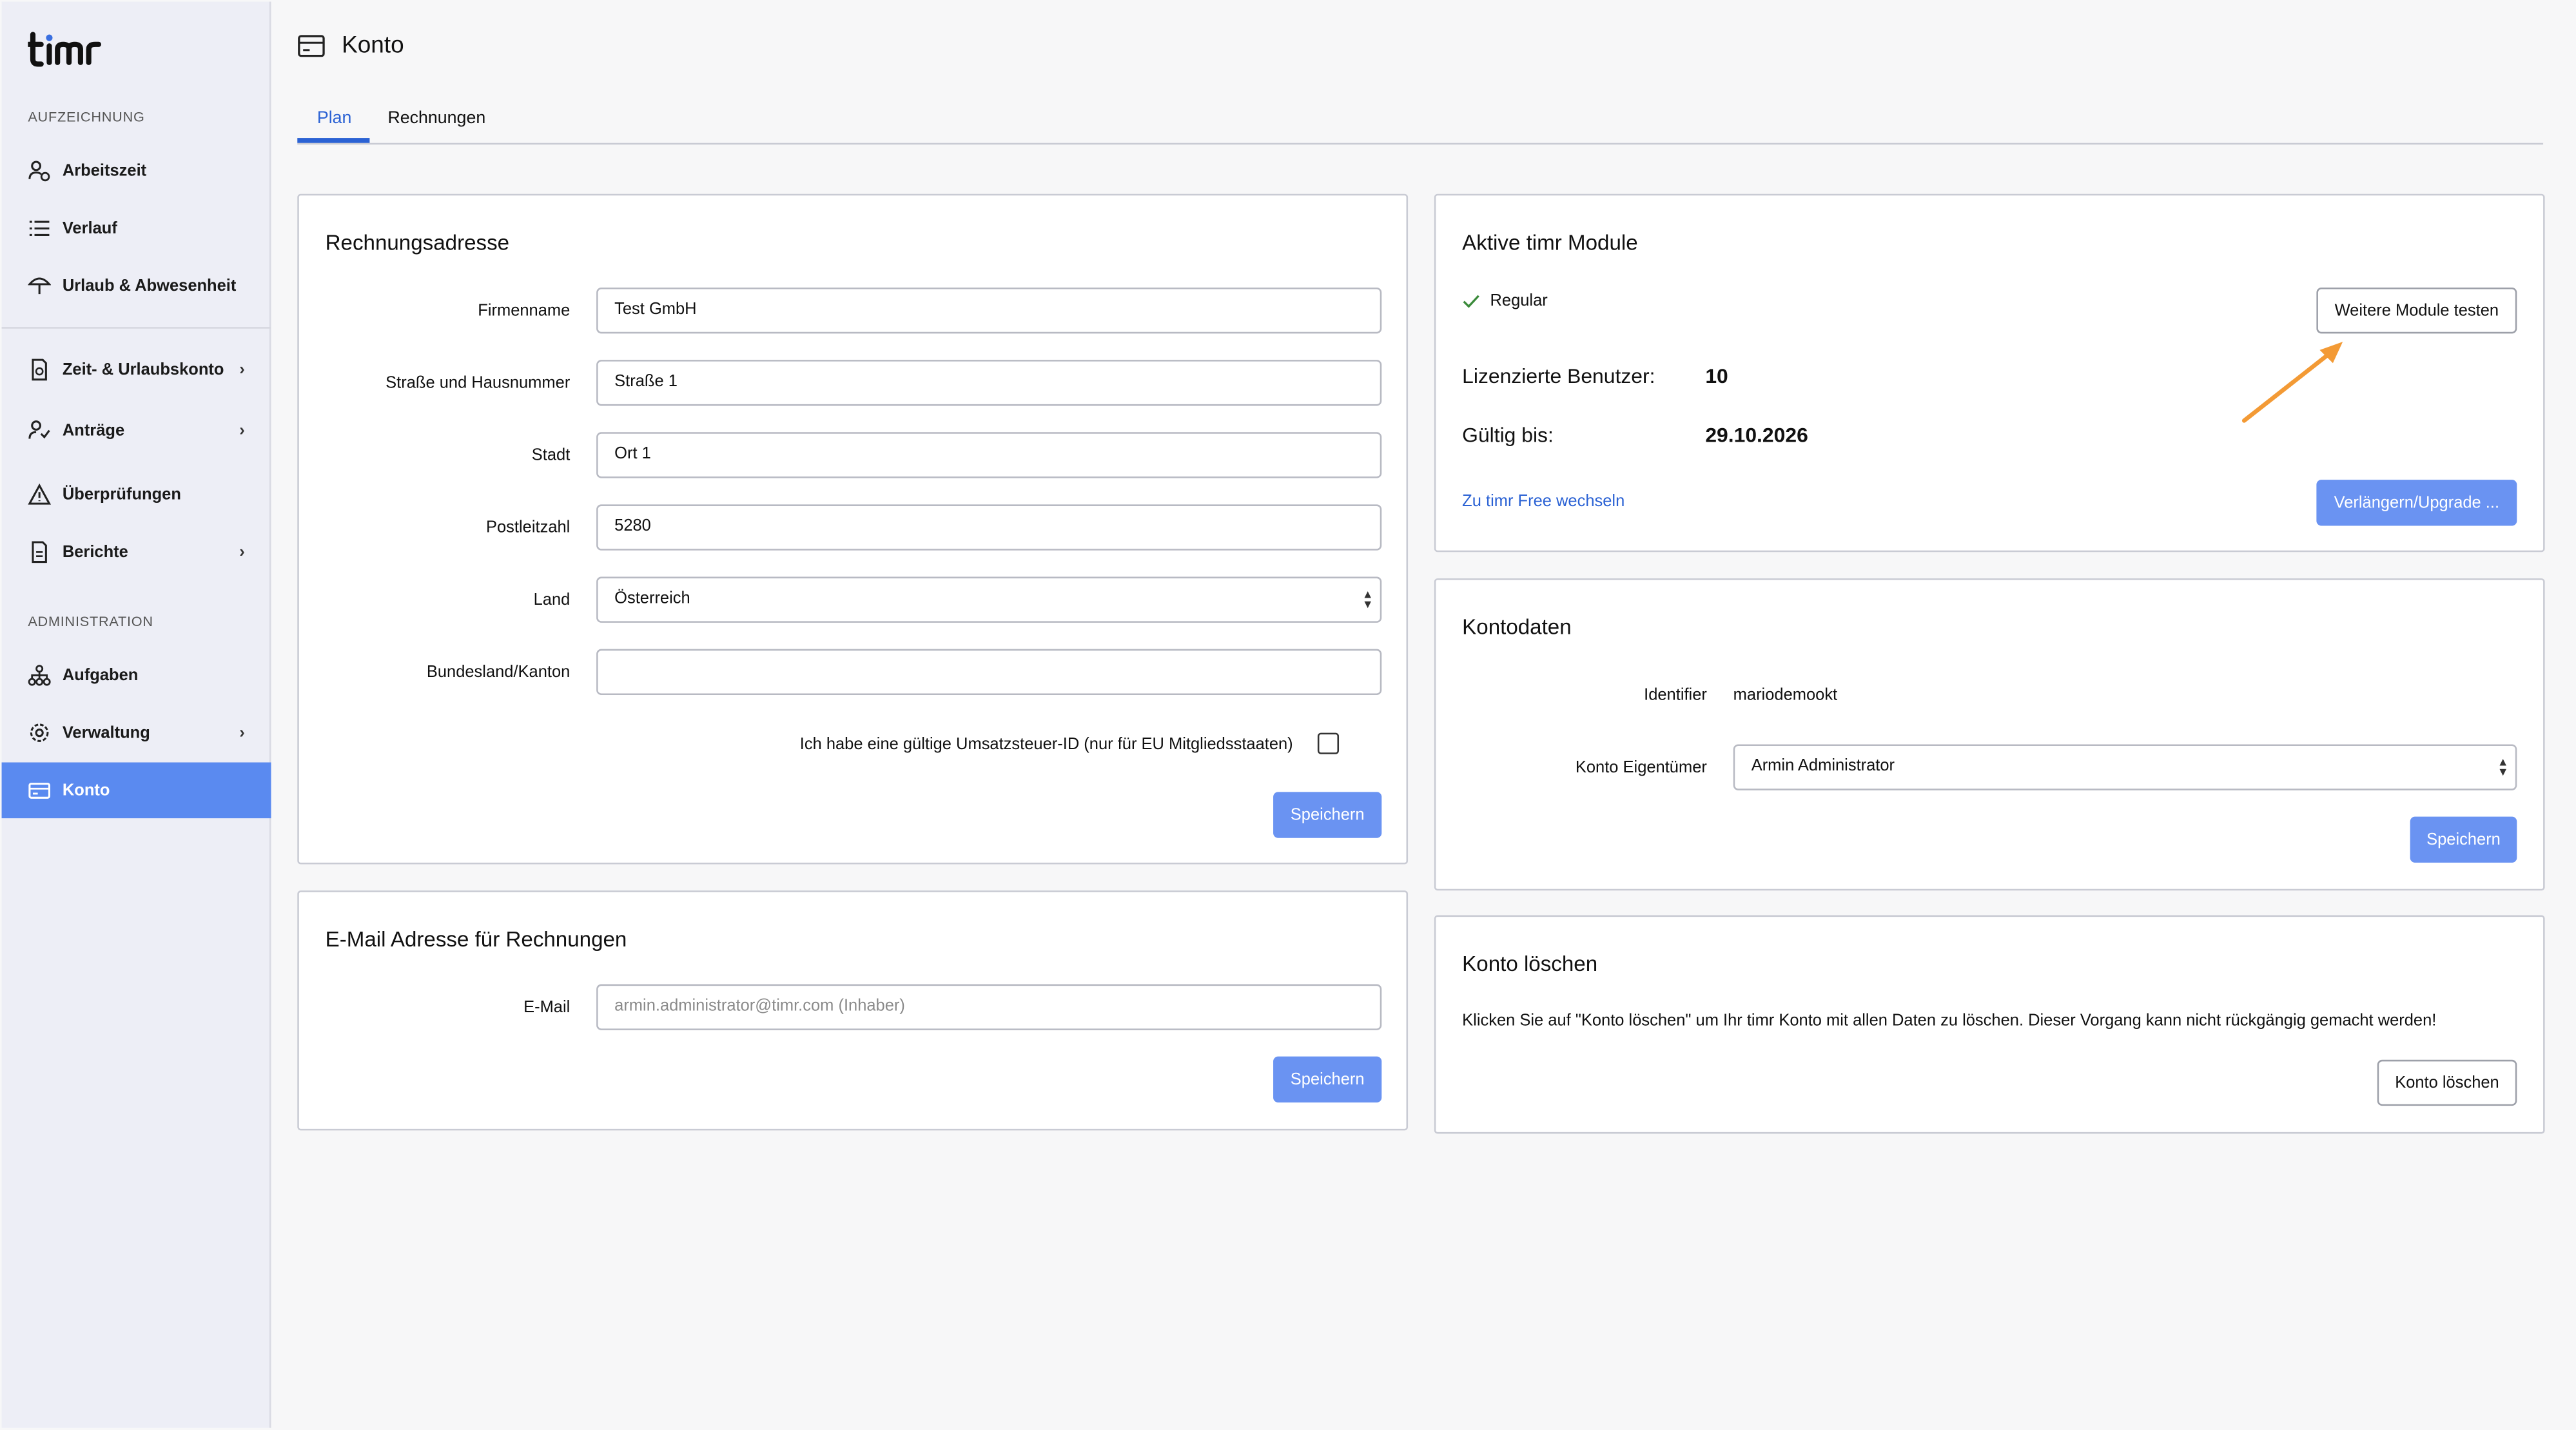  What do you see at coordinates (90, 621) in the screenshot?
I see `section-label-admin: ADMINISTRATION` at bounding box center [90, 621].